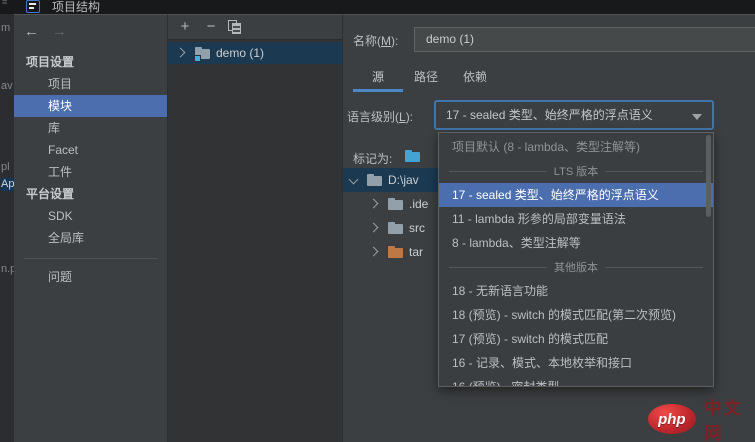 The width and height of the screenshot is (755, 442). Describe the element at coordinates (576, 380) in the screenshot. I see `dropdown-option: 16 (预览) - 密封类型` at that location.